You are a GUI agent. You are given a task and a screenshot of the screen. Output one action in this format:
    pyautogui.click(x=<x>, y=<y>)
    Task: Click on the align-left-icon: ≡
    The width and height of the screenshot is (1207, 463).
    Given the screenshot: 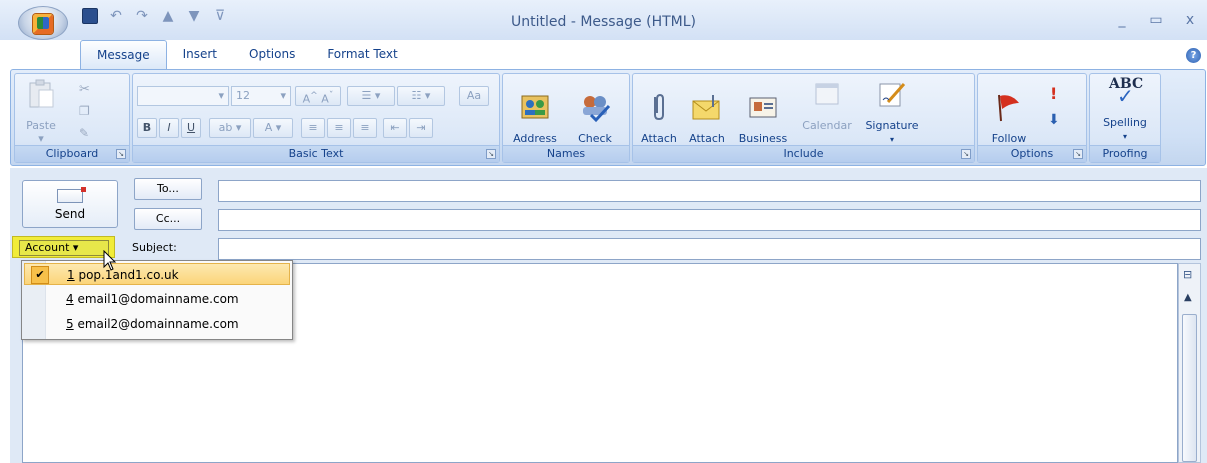 What is the action you would take?
    pyautogui.click(x=313, y=128)
    